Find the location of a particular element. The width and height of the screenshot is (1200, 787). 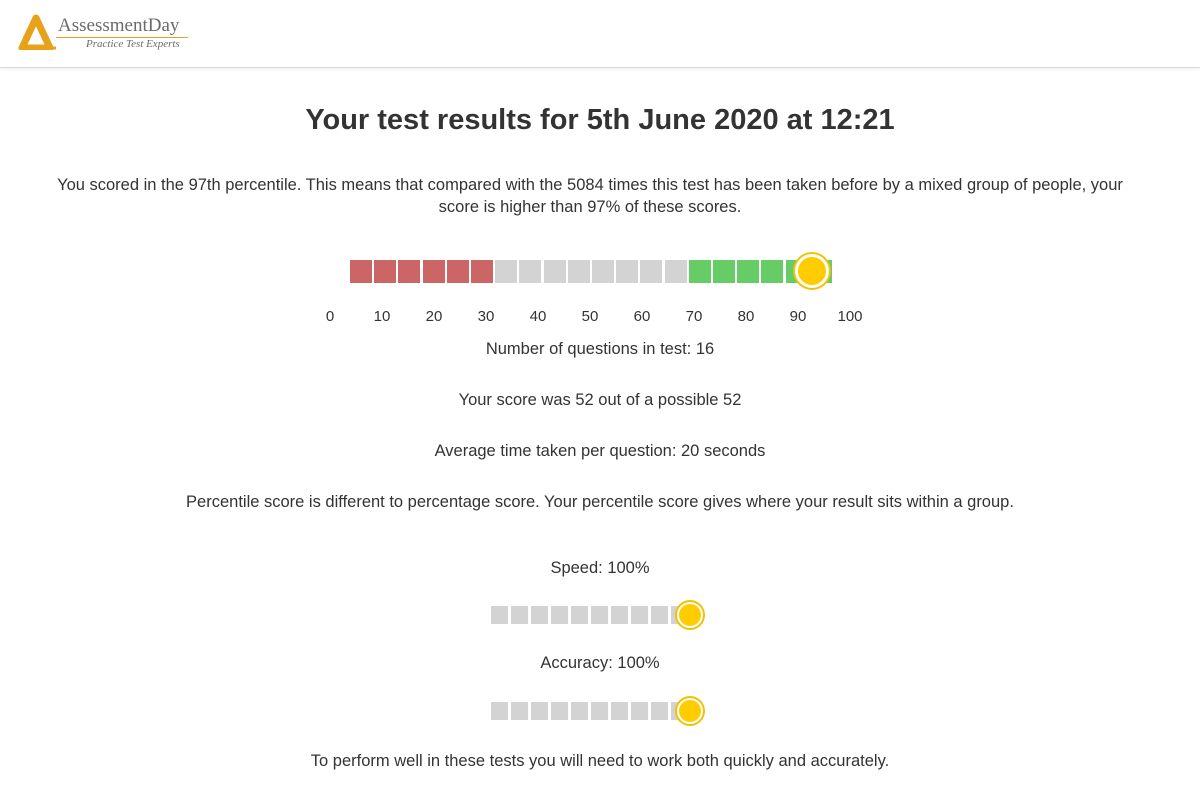

logo-a-icon is located at coordinates (37, 32).